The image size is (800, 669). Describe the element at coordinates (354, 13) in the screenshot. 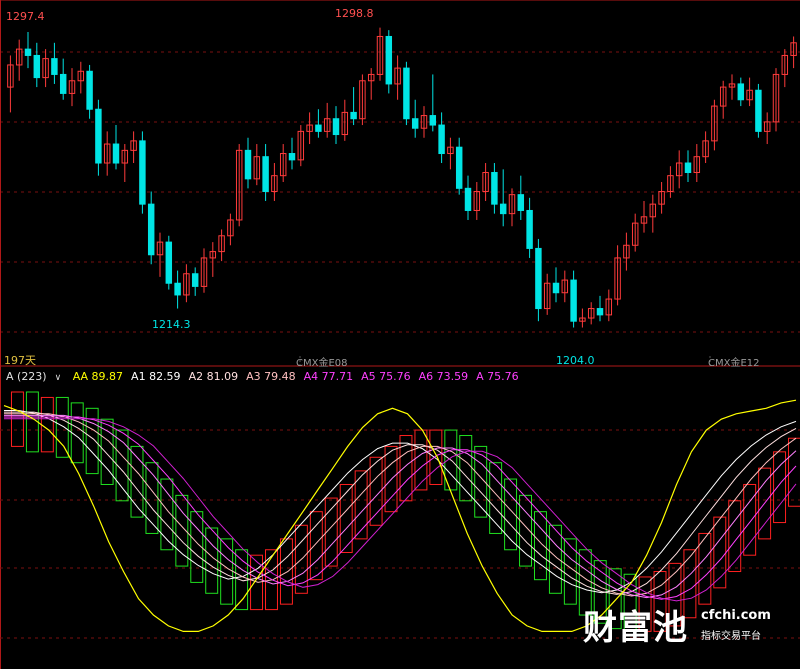

I see `high-label-mid: 1298.8` at that location.